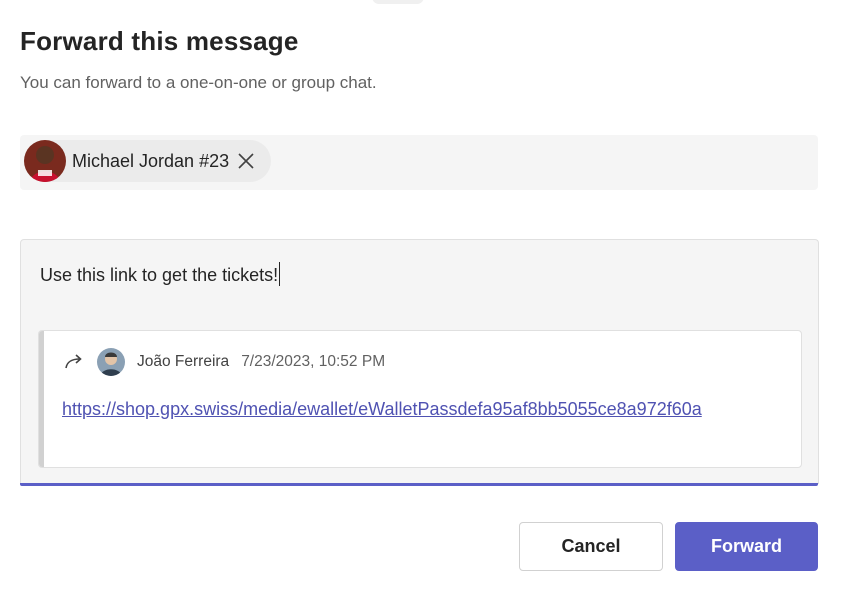 The width and height of the screenshot is (847, 598). I want to click on forward-button: Forward, so click(746, 546).